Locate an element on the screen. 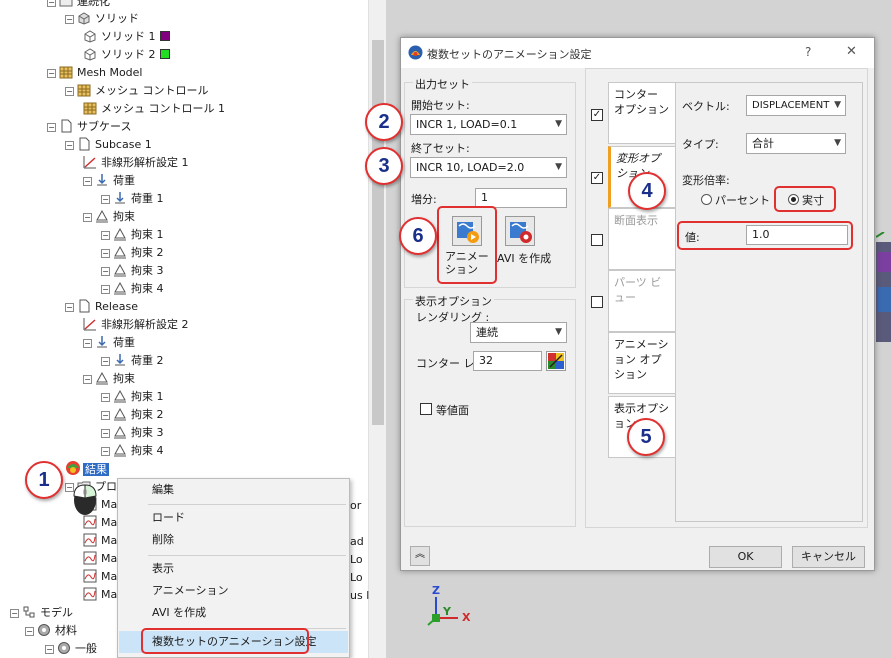 The image size is (891, 658). start-set-select: INCR 1, LOAD=0.1 ▼ is located at coordinates (488, 124).